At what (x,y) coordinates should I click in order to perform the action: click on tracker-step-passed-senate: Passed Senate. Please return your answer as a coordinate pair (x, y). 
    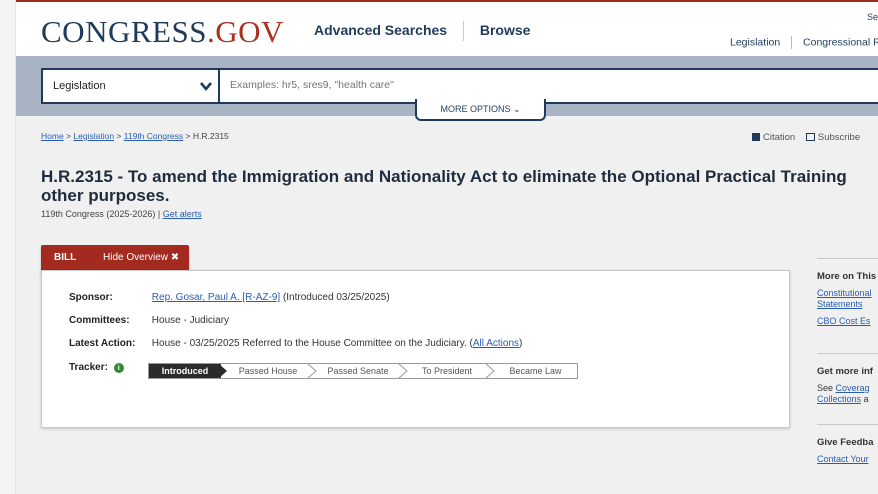
    Looking at the image, I should click on (358, 371).